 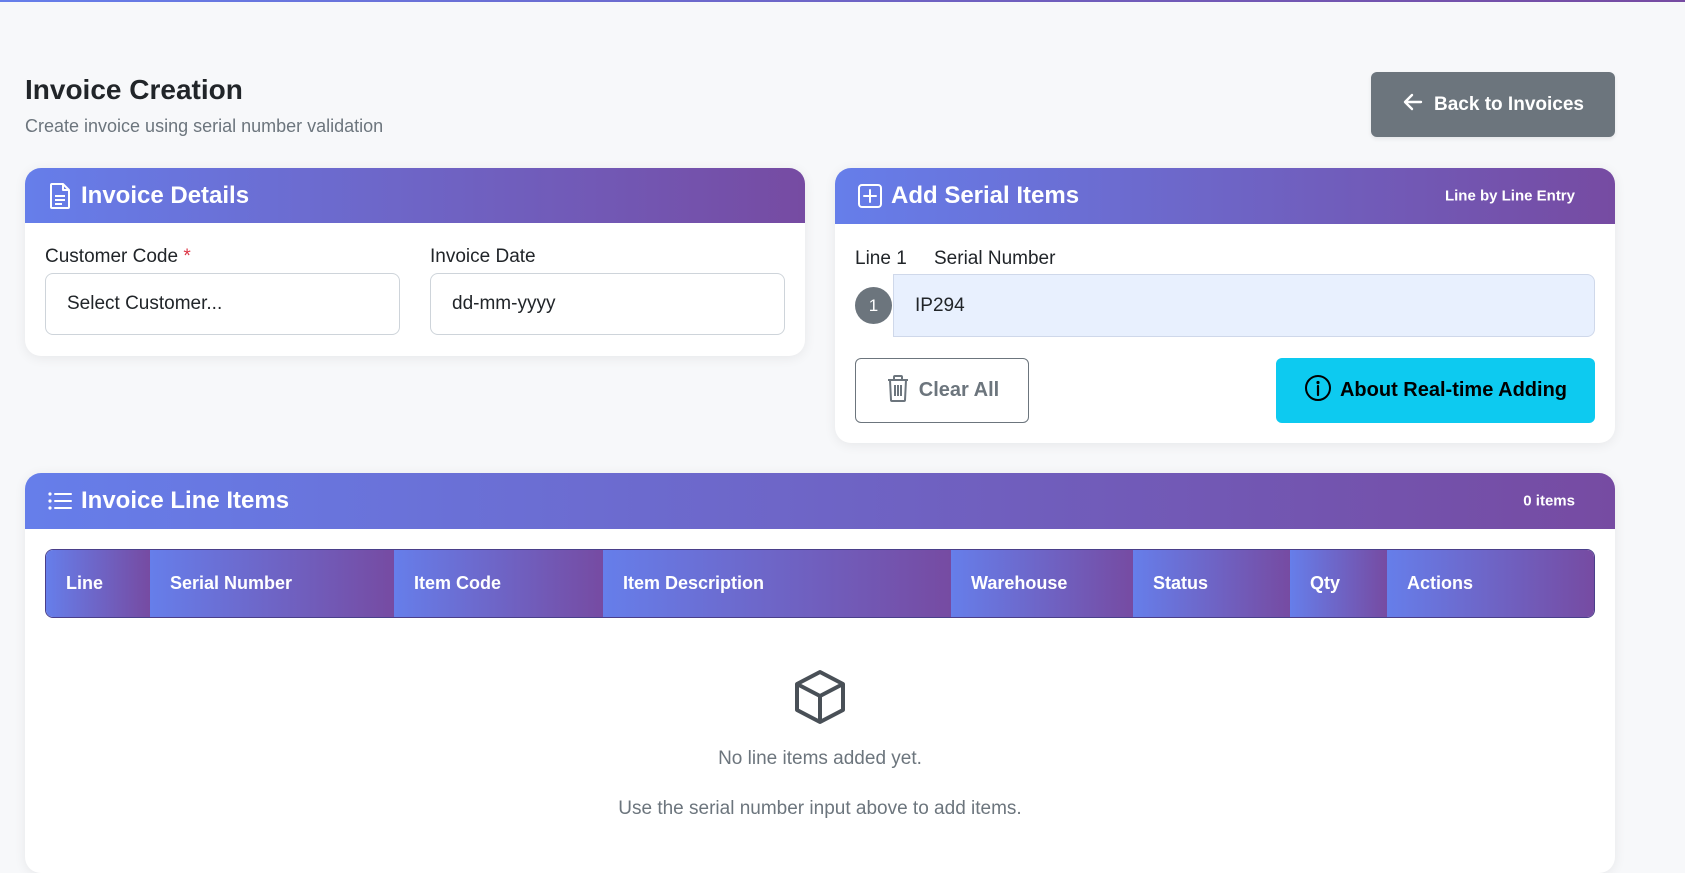 What do you see at coordinates (1509, 104) in the screenshot?
I see `back-button-label: Back to Invoices` at bounding box center [1509, 104].